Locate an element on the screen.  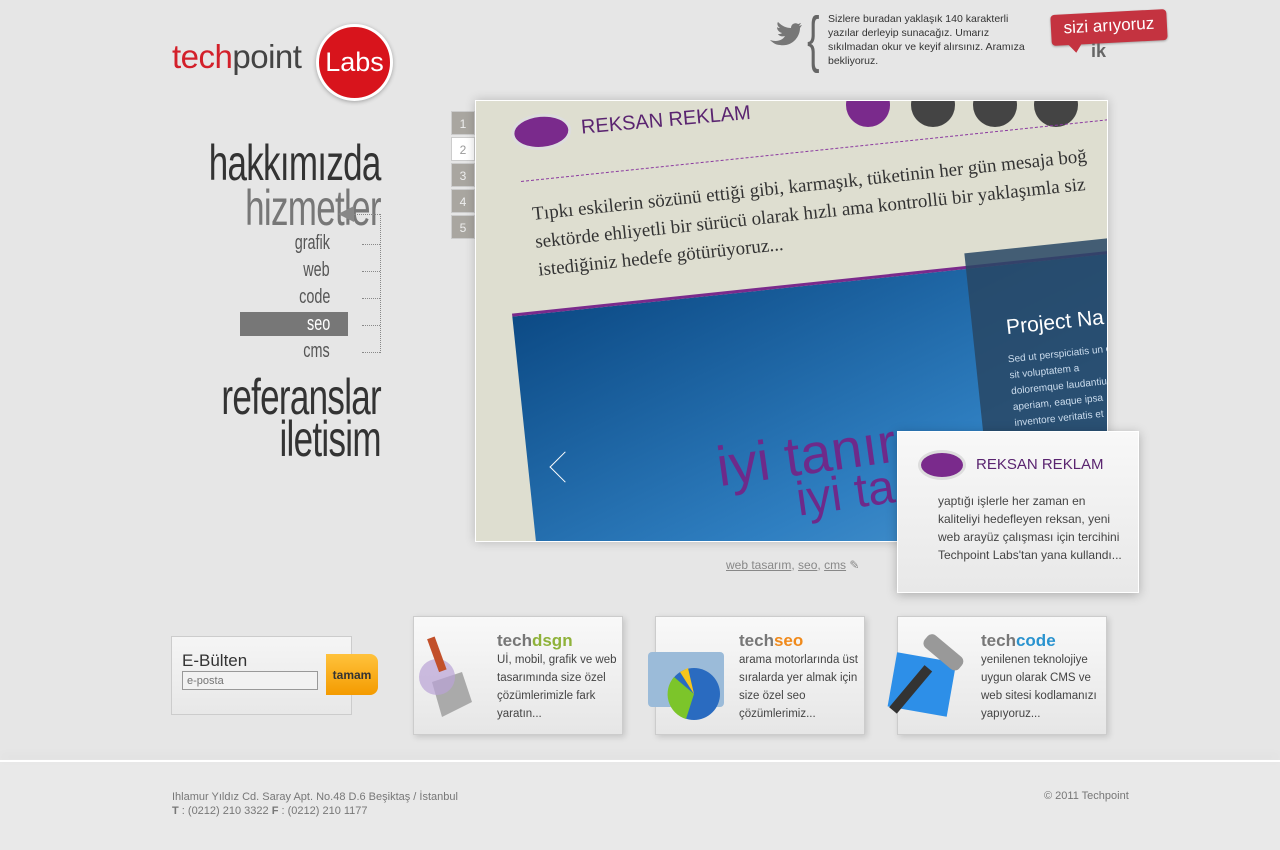
tag-link: seo is located at coordinates (807, 565).